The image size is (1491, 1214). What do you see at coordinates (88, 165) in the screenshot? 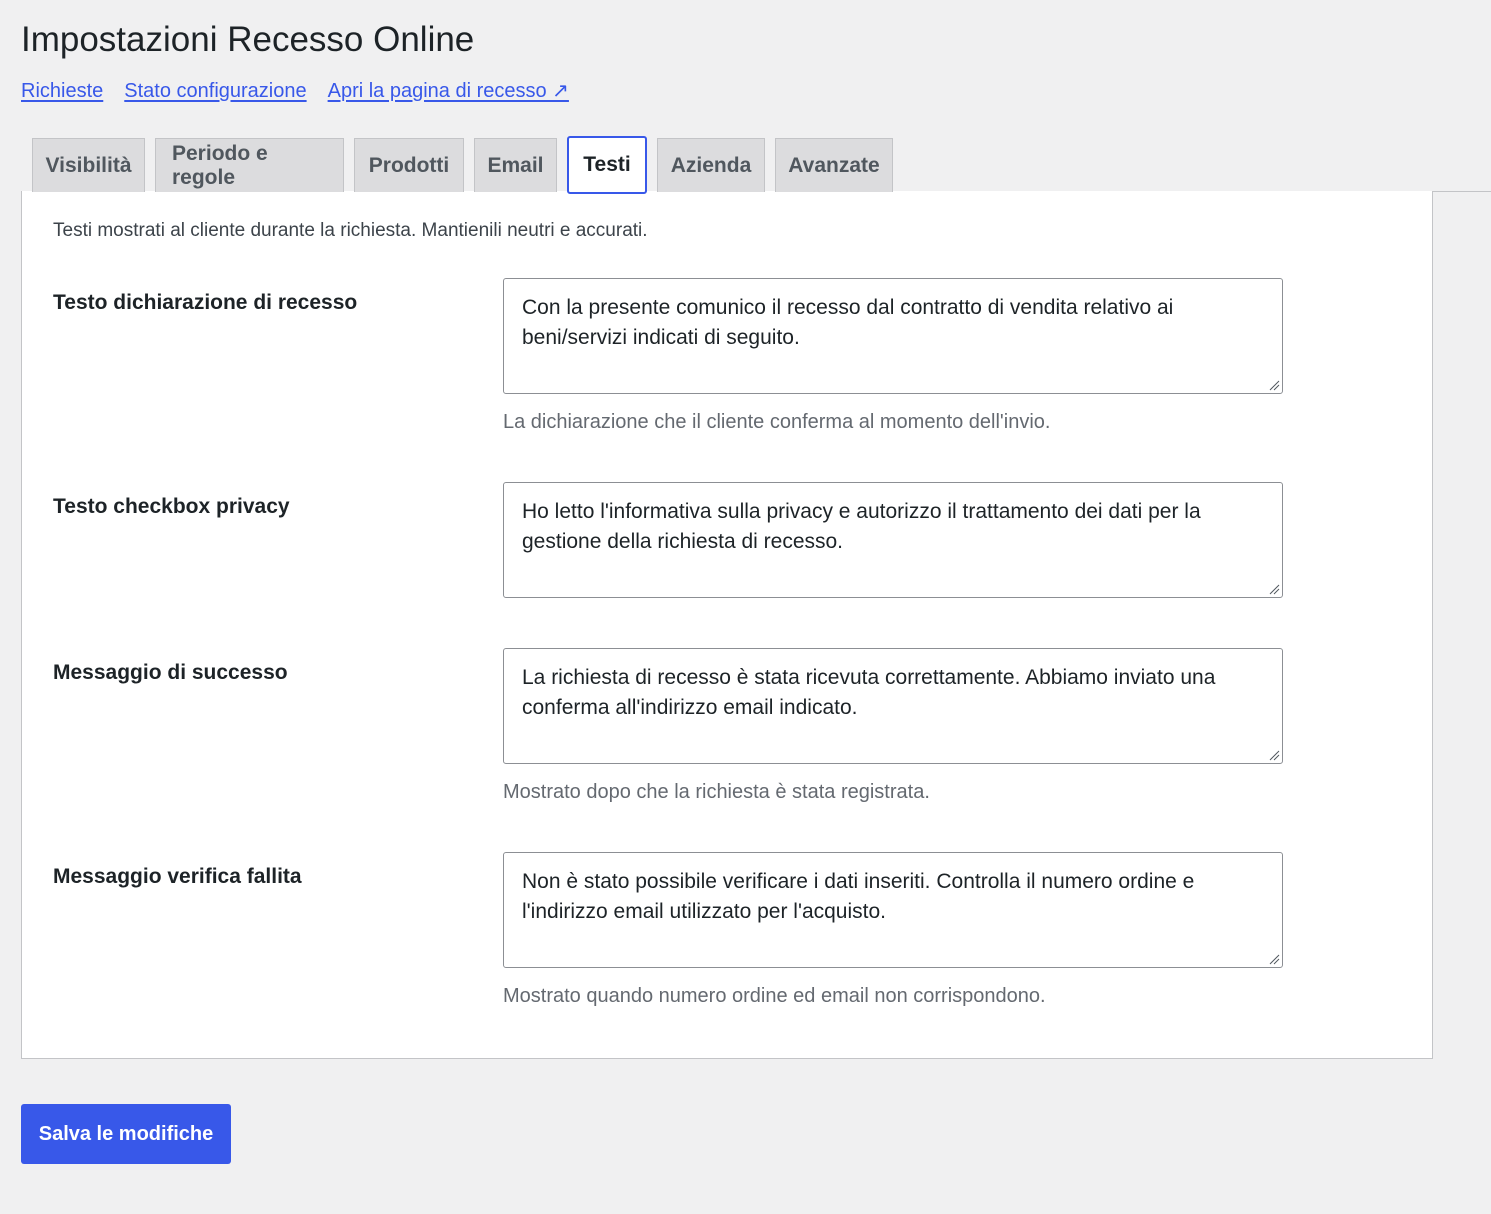
I see `tab-visibilita: Visibilità` at bounding box center [88, 165].